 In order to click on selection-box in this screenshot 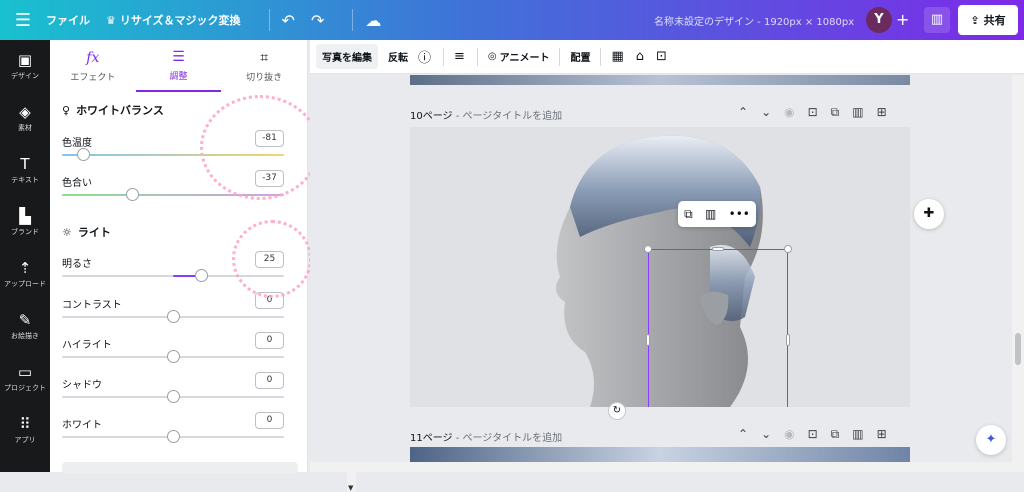, I will do `click(718, 326)`.